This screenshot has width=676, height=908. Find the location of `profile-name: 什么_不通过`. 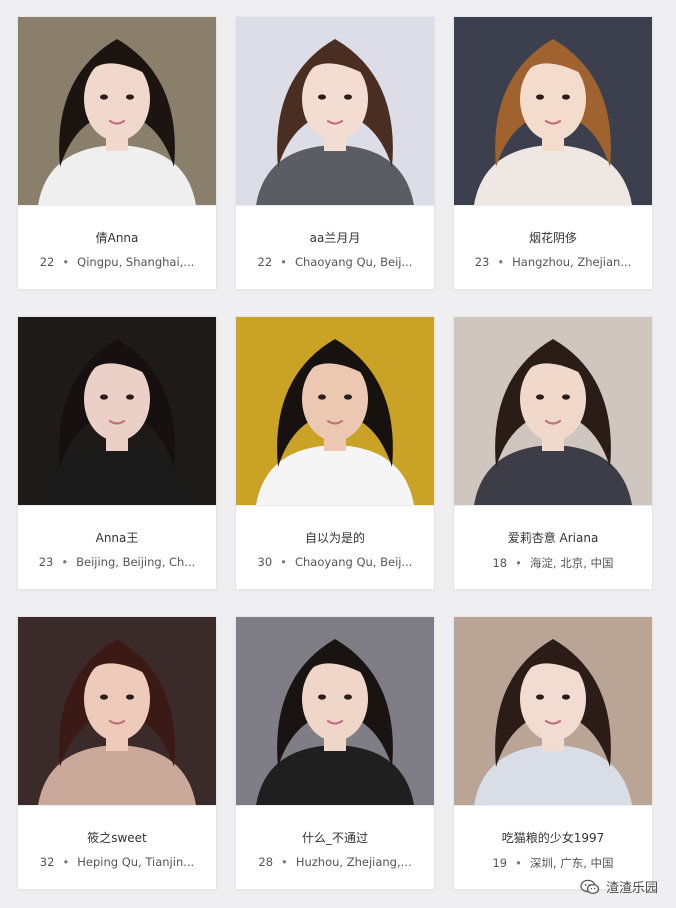

profile-name: 什么_不通过 is located at coordinates (334, 838).